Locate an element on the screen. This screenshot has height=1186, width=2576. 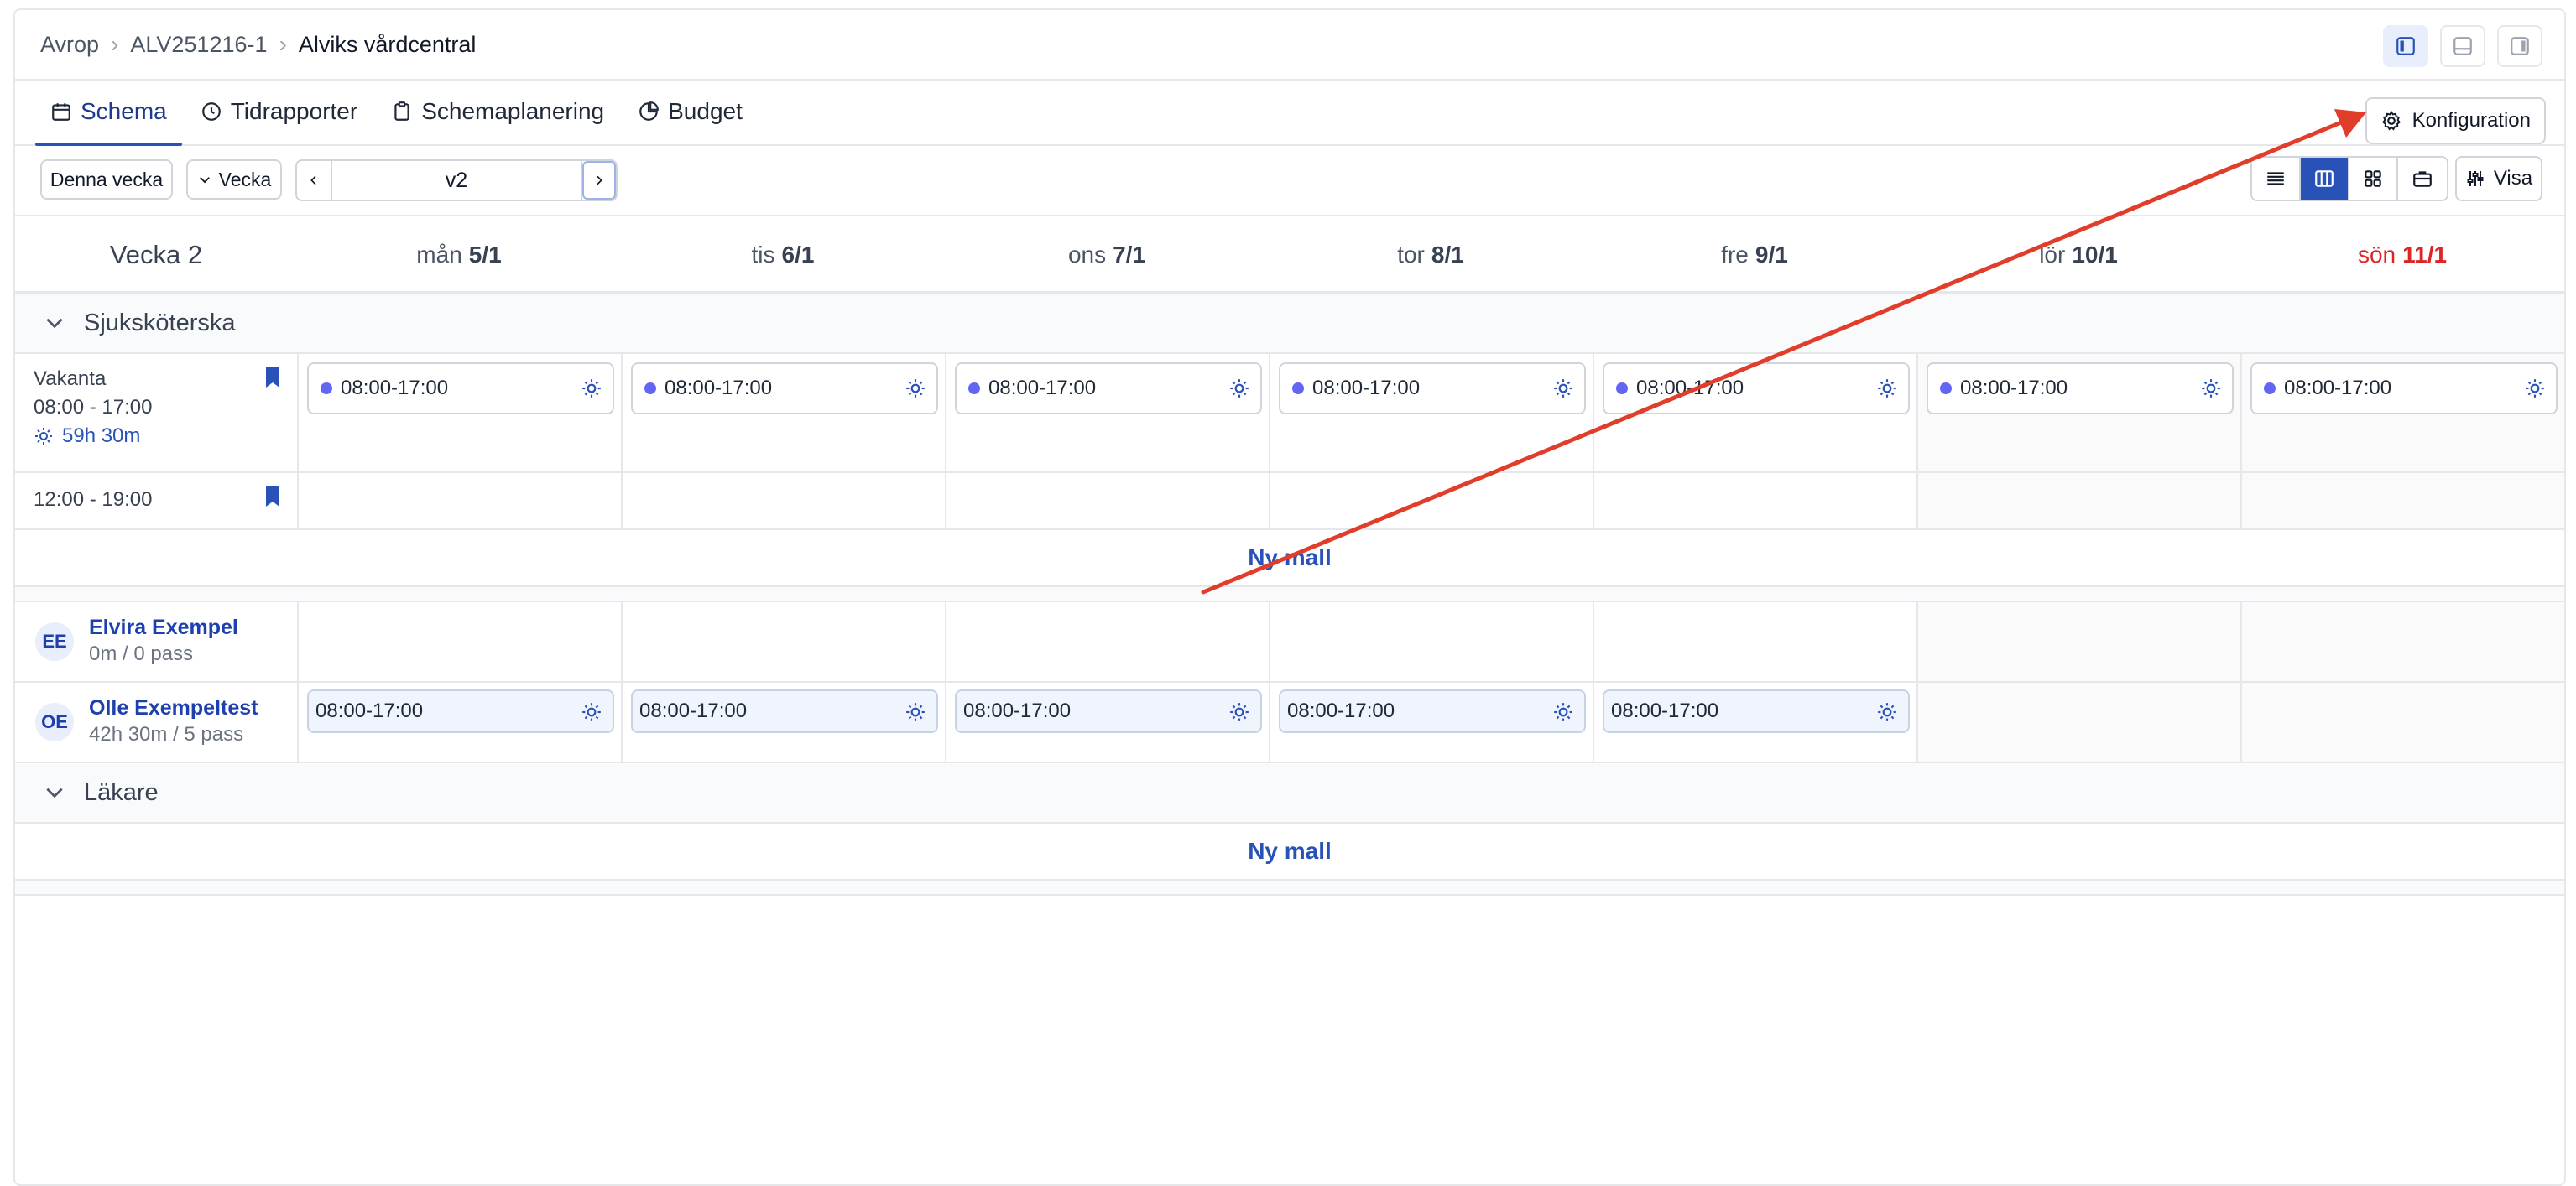
next-week-button is located at coordinates (599, 180).